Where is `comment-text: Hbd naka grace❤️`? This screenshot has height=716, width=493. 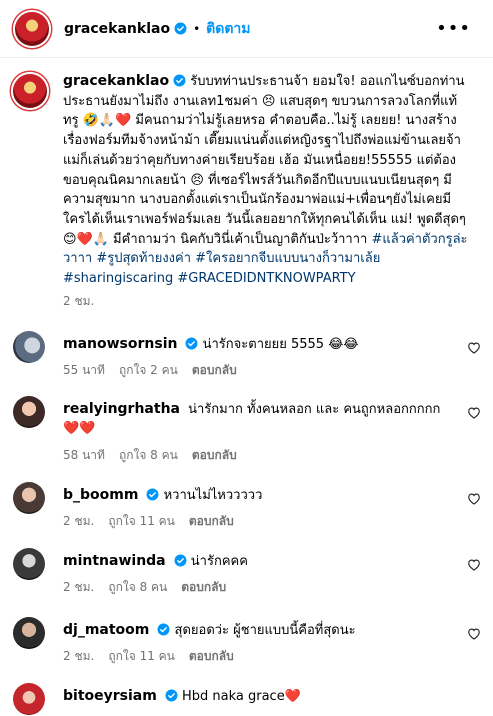
comment-text: Hbd naka grace❤️ is located at coordinates (241, 696).